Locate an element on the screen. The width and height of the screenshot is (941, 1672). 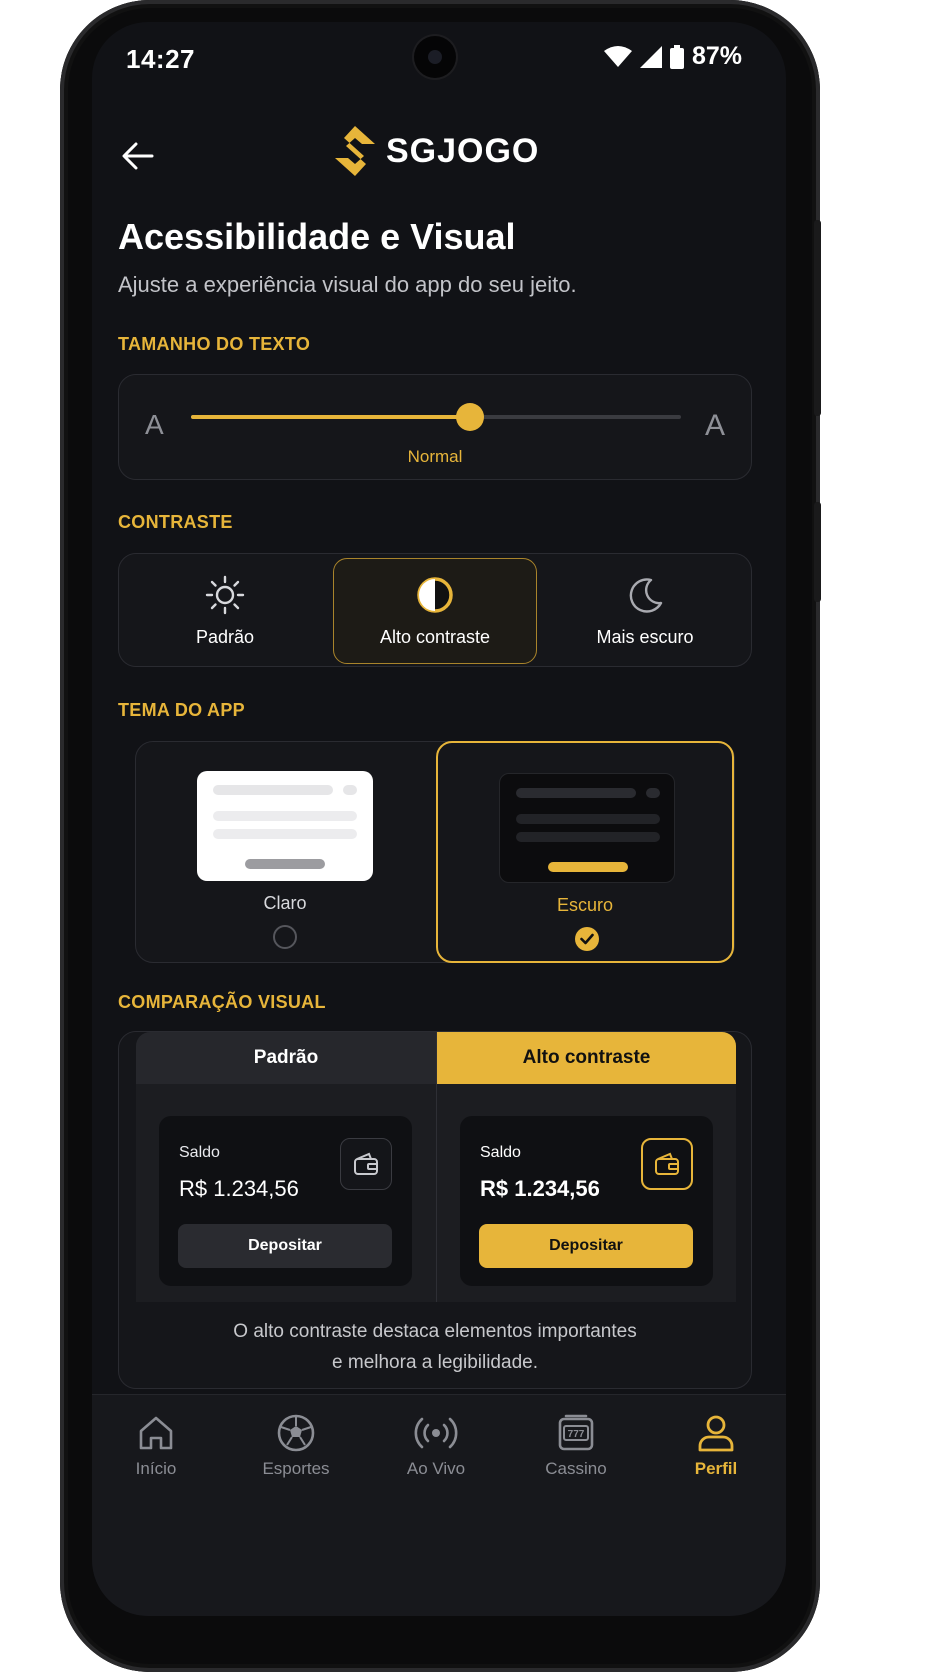
text-size-large-glyph: A is located at coordinates (714, 425).